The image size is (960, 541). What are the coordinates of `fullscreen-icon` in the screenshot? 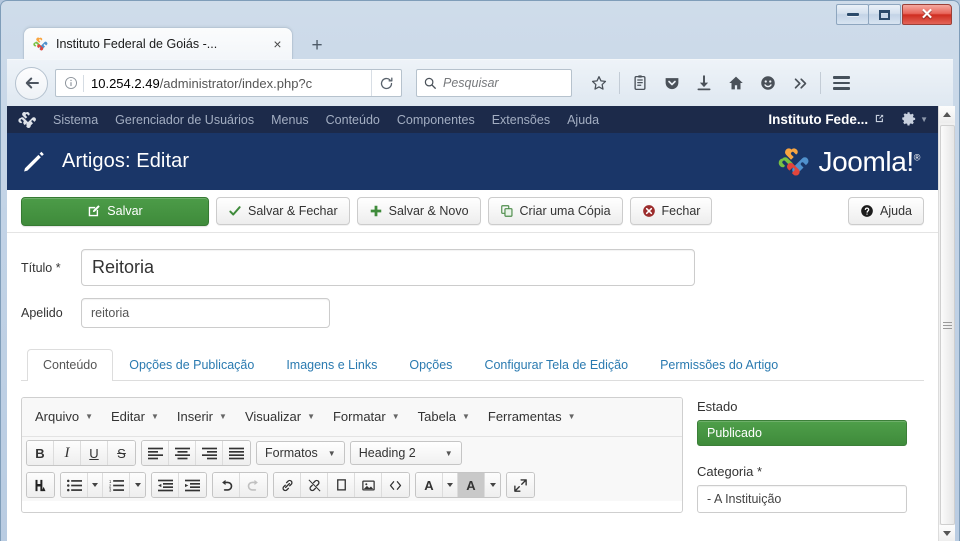 It's located at (520, 485).